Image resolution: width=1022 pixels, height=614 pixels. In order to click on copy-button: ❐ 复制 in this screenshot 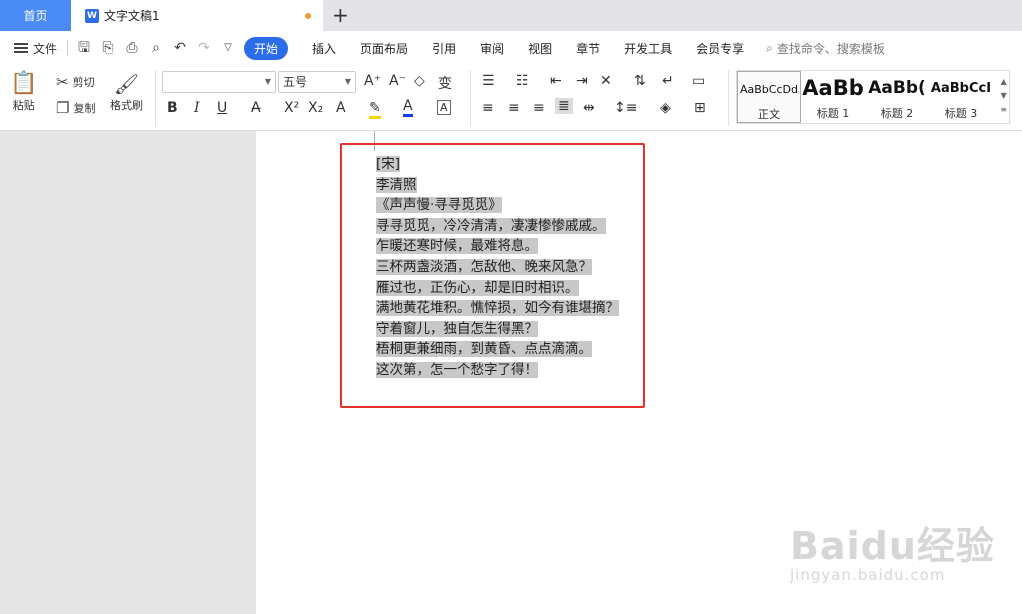, I will do `click(75, 108)`.